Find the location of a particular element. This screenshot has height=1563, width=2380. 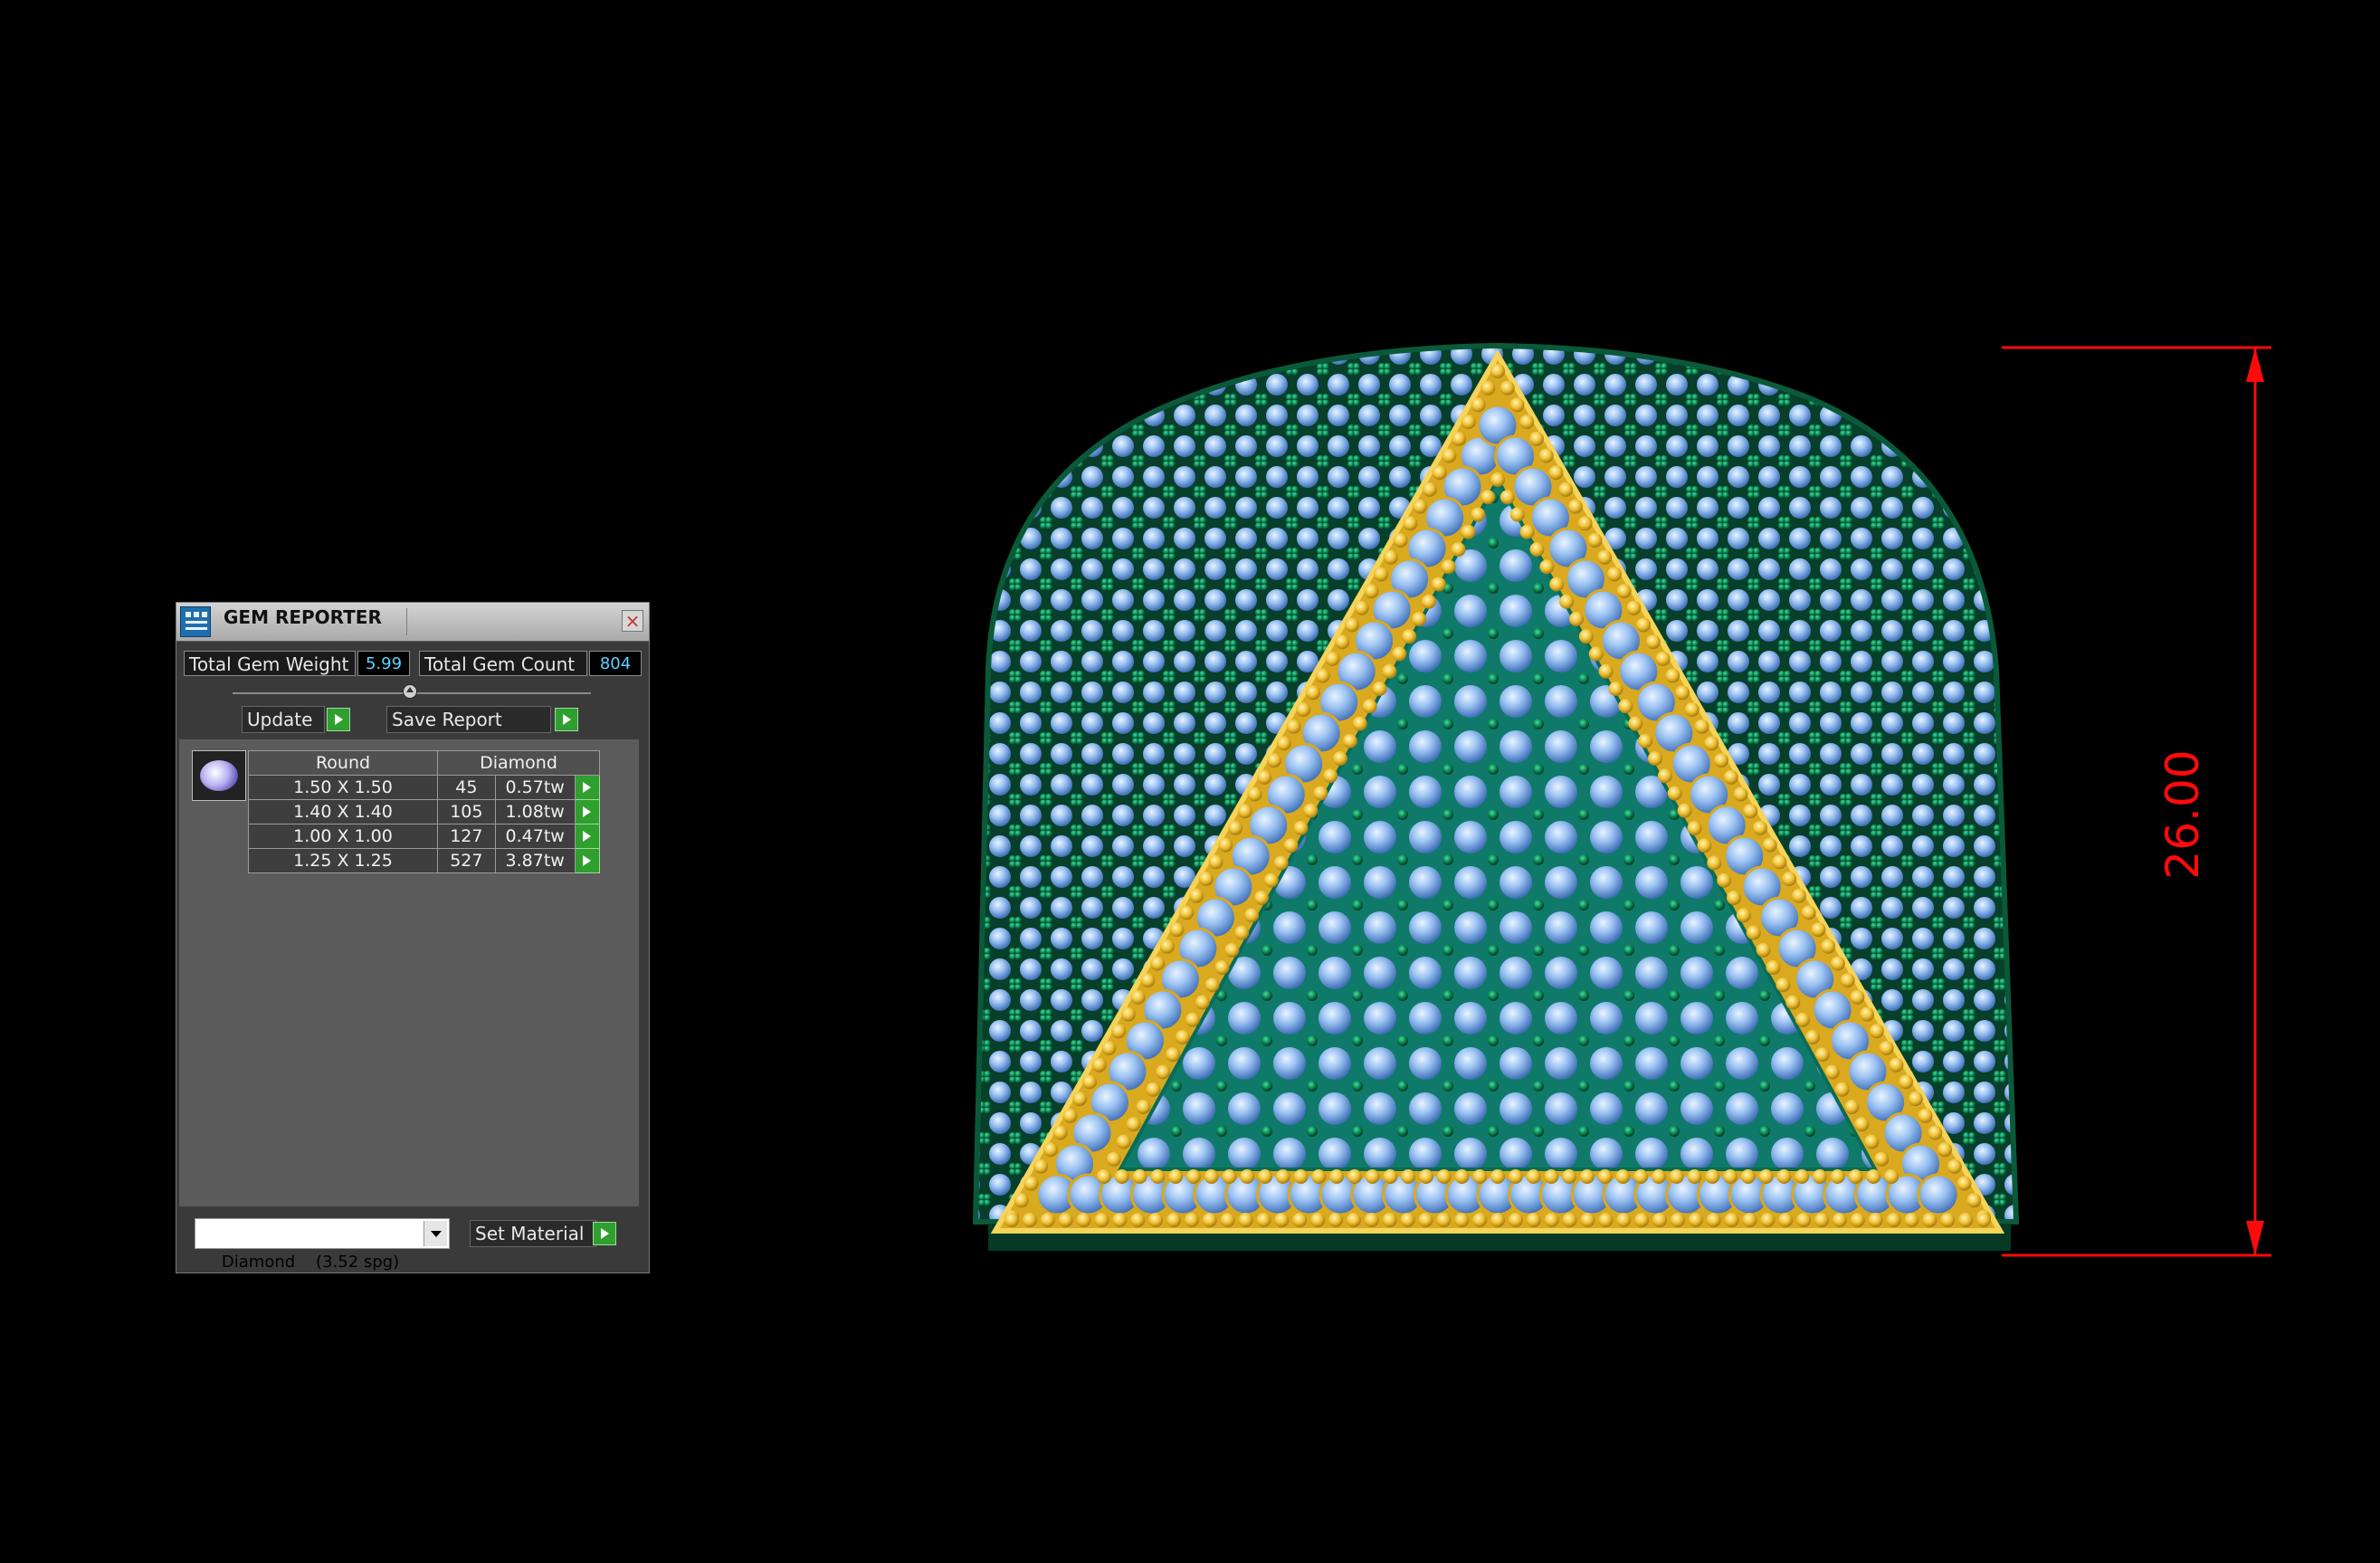

chevron-down-icon is located at coordinates (435, 1233).